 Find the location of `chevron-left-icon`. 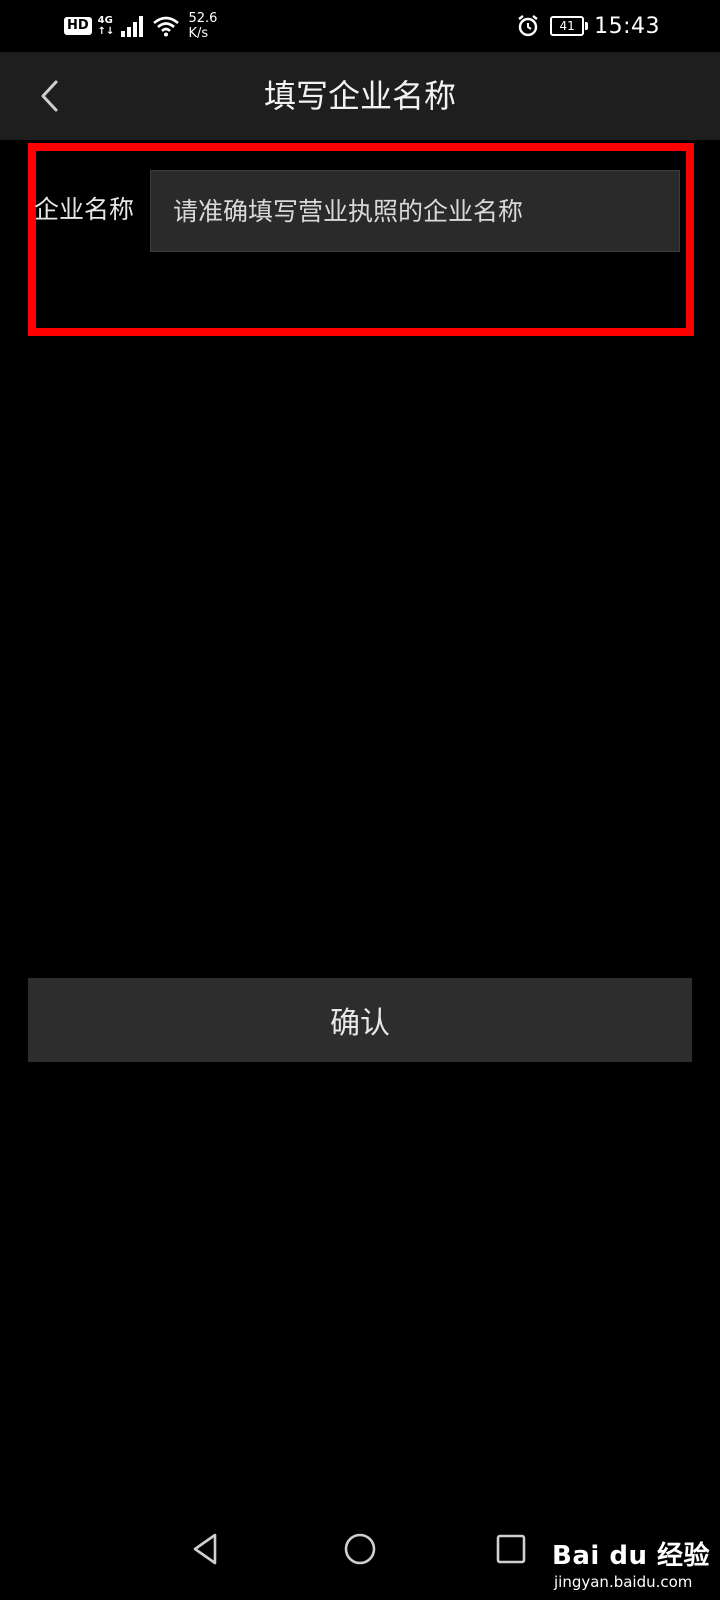

chevron-left-icon is located at coordinates (49, 96).